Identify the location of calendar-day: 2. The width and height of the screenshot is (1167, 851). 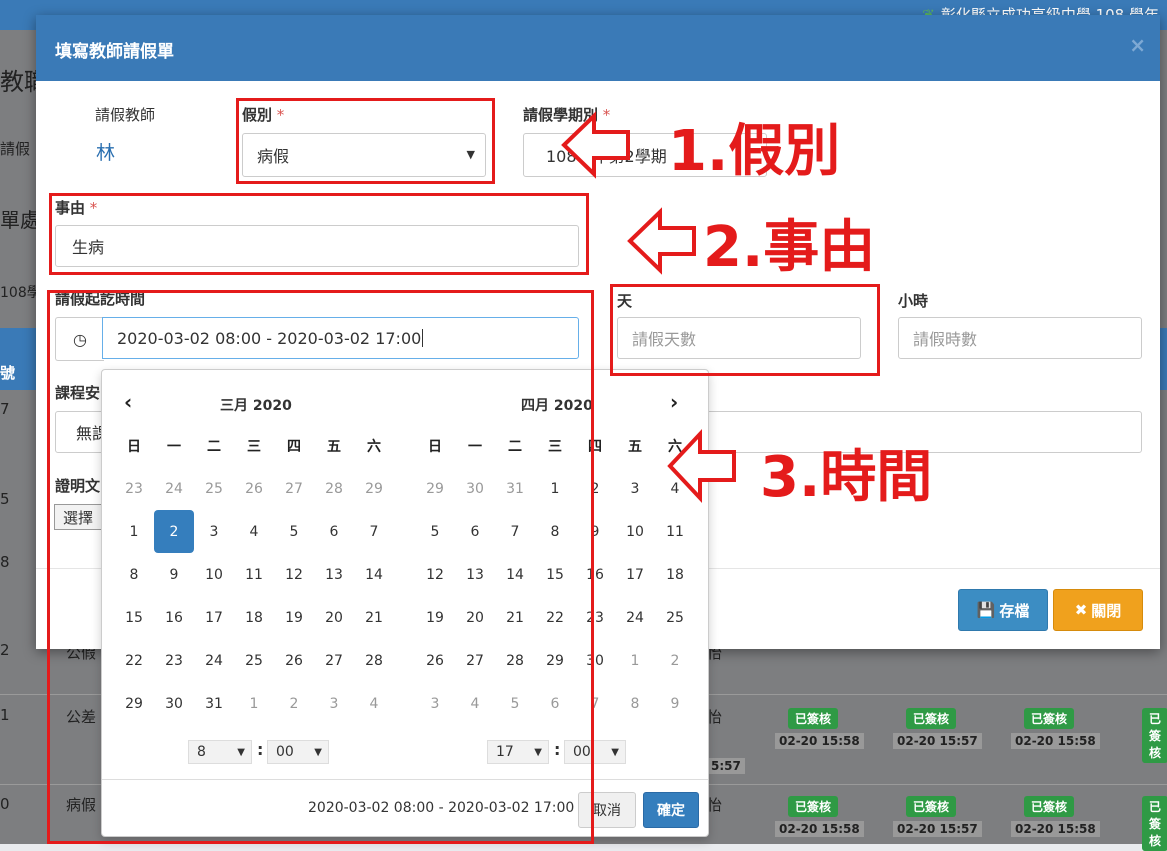
(675, 660).